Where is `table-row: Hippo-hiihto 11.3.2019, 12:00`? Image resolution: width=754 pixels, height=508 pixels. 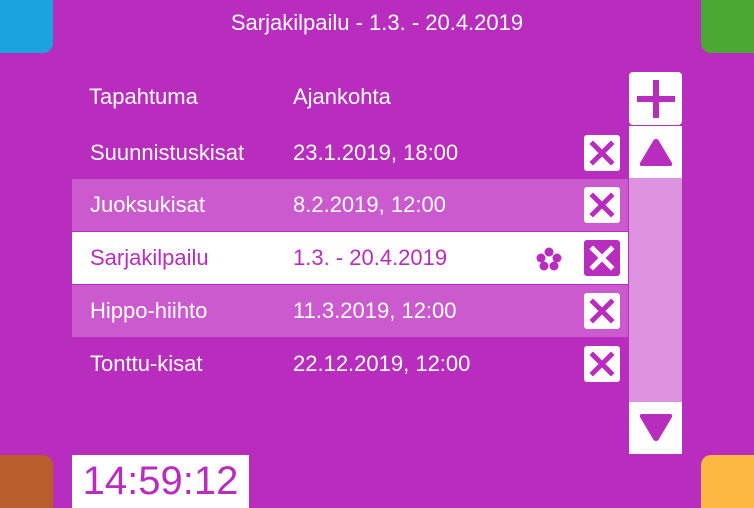 table-row: Hippo-hiihto 11.3.2019, 12:00 is located at coordinates (350, 311).